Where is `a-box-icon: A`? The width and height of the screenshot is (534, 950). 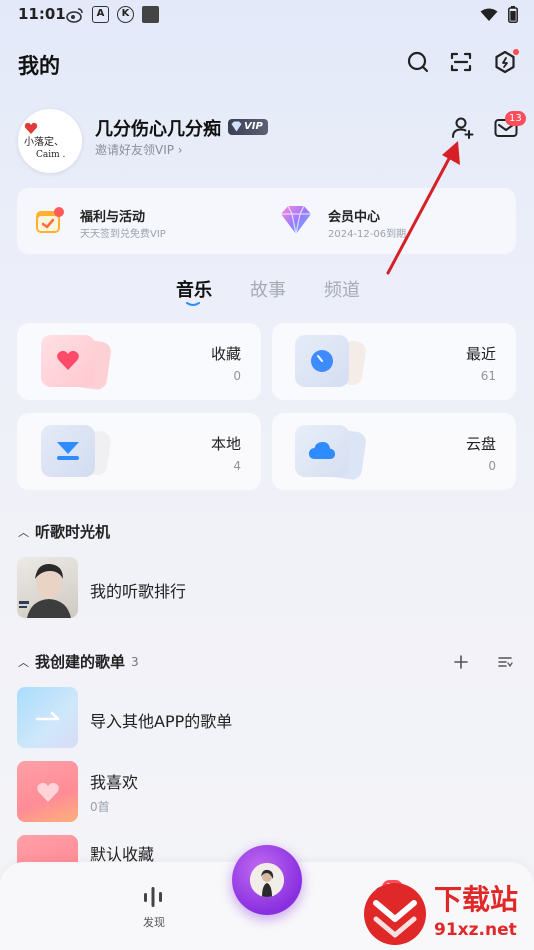 a-box-icon: A is located at coordinates (100, 14).